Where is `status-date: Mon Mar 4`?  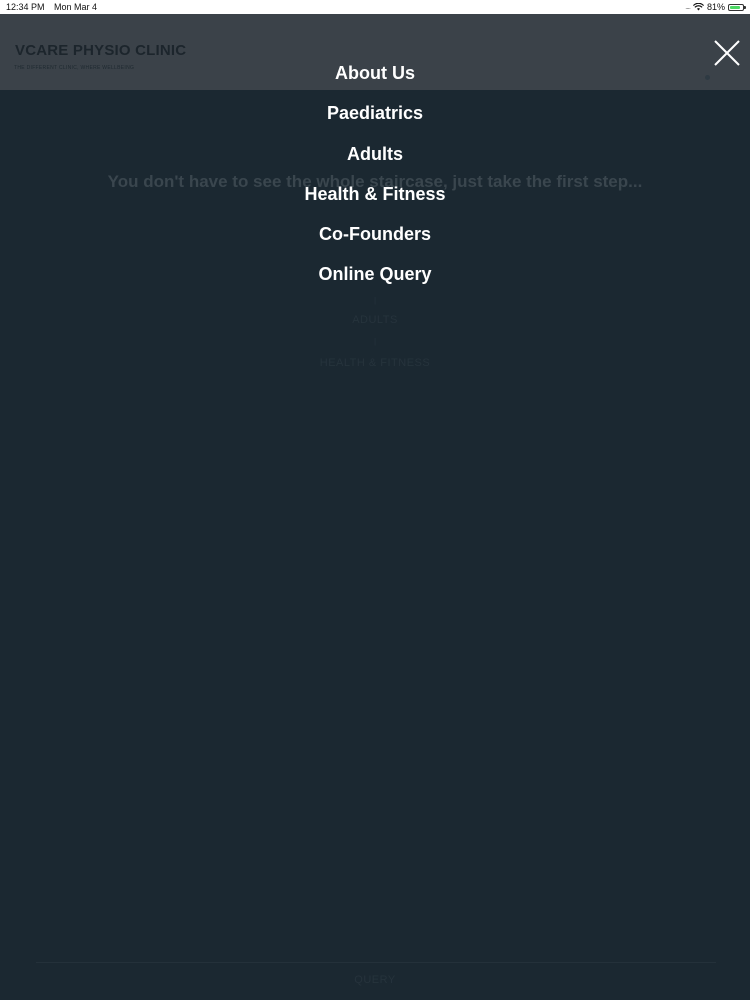 status-date: Mon Mar 4 is located at coordinates (76, 7).